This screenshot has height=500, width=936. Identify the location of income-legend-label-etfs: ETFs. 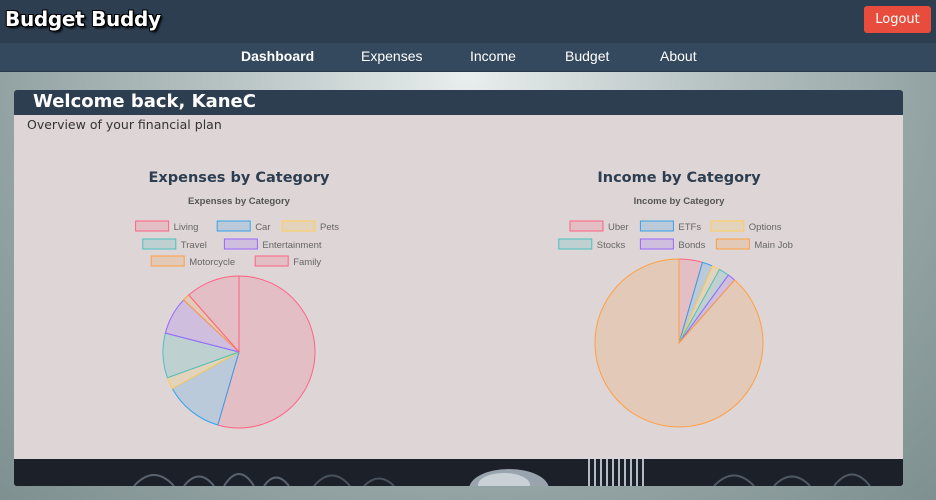
(689, 227).